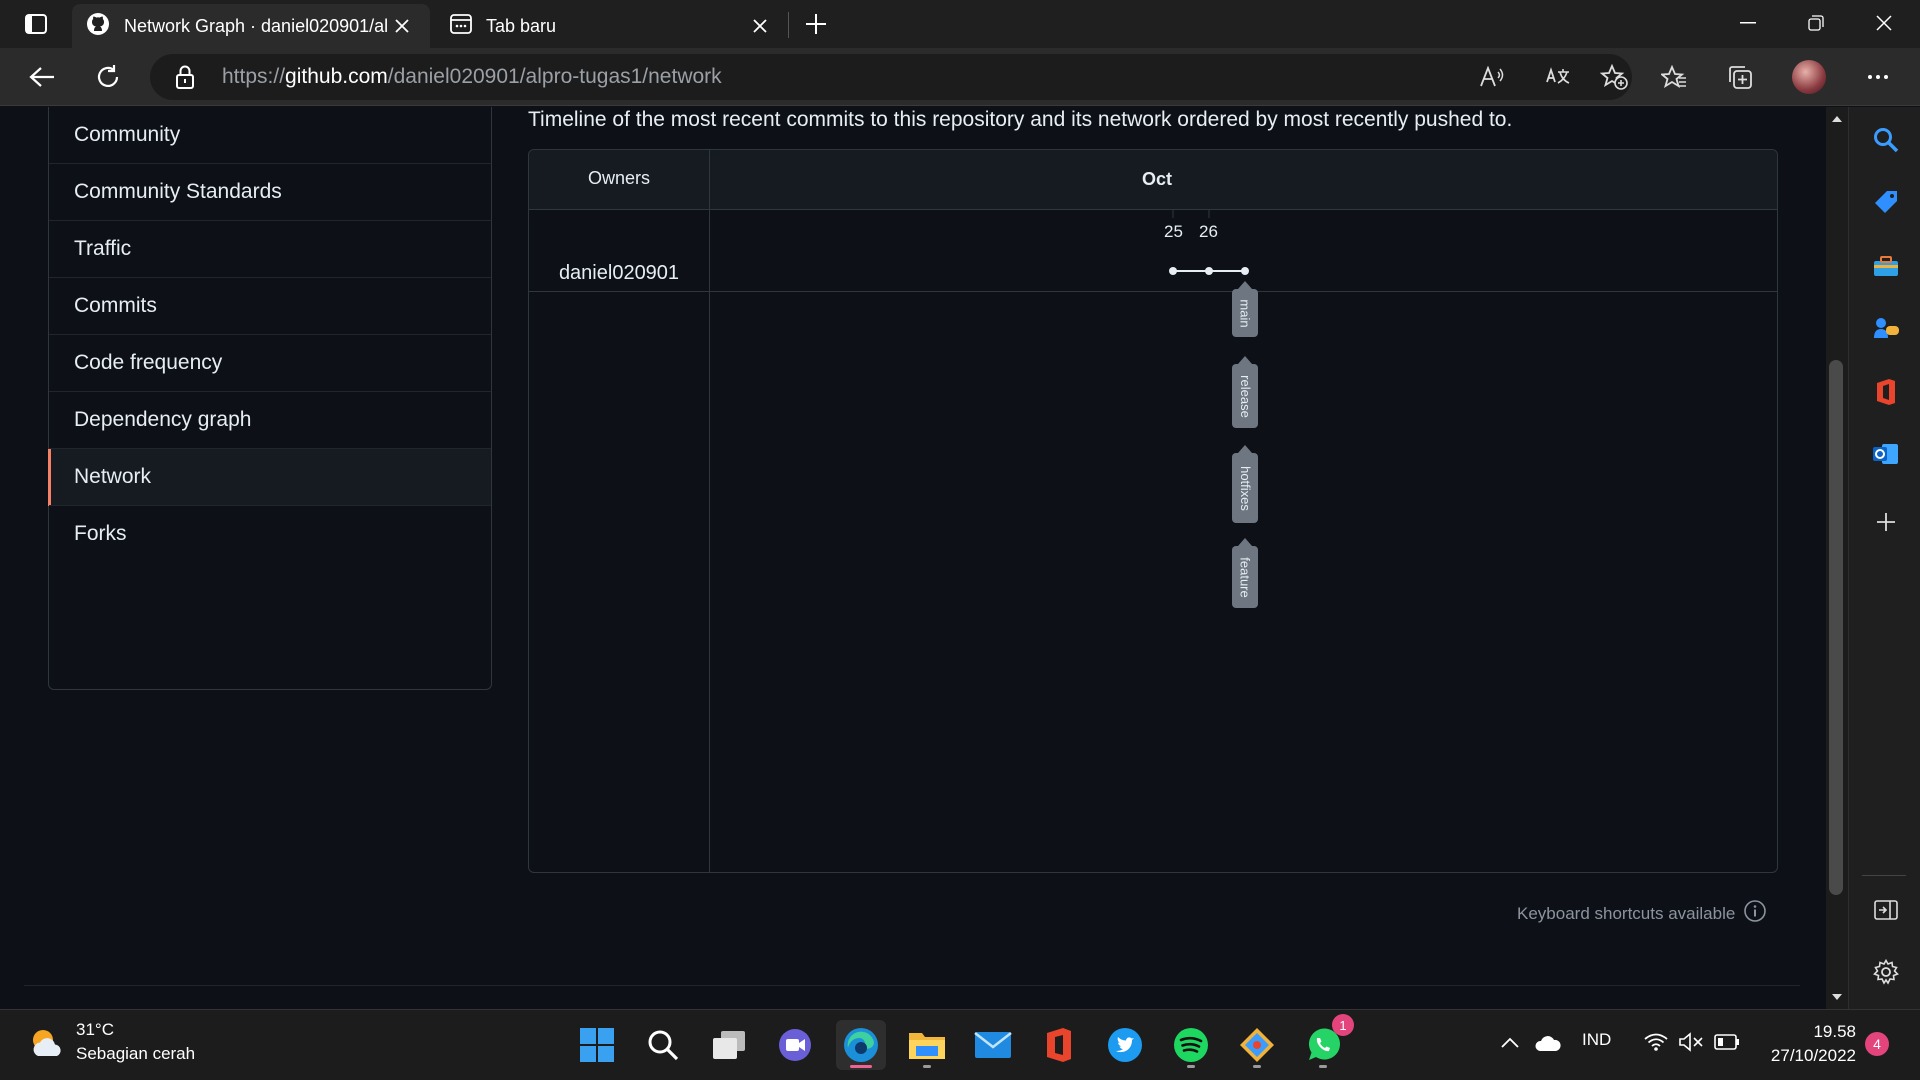  I want to click on git-app-icon, so click(1257, 1045).